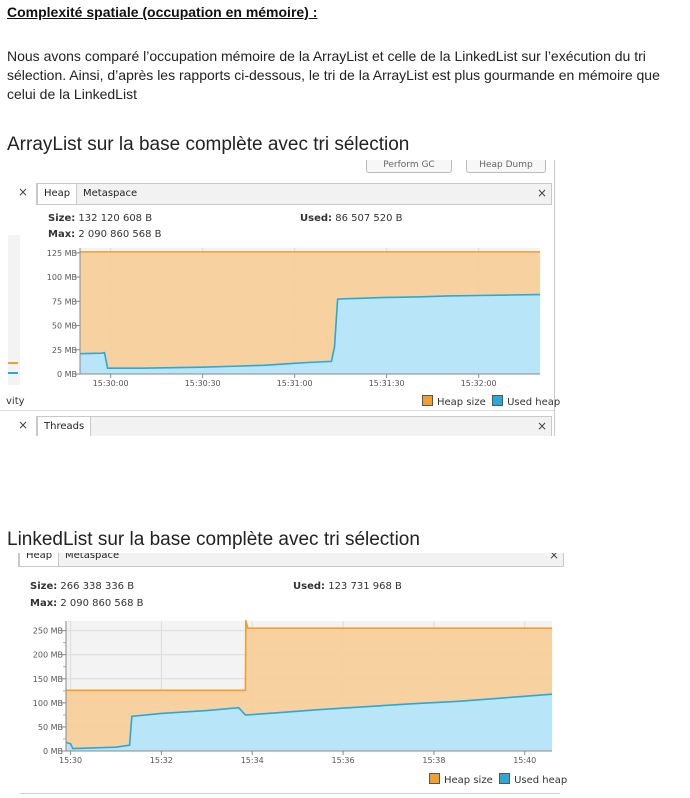 This screenshot has height=798, width=690. Describe the element at coordinates (294, 194) in the screenshot. I see `tab-bar: Heap Metaspace ×` at that location.